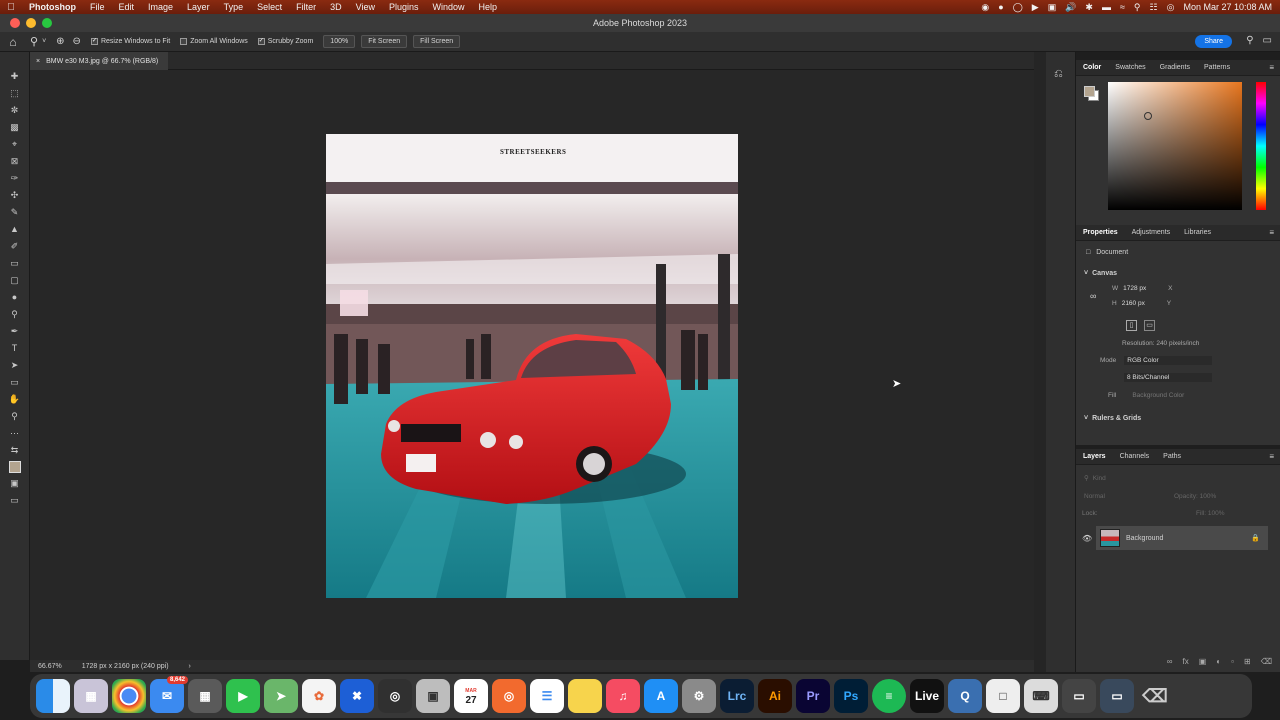  Describe the element at coordinates (1018, 7) in the screenshot. I see `record-icon: ◯` at that location.